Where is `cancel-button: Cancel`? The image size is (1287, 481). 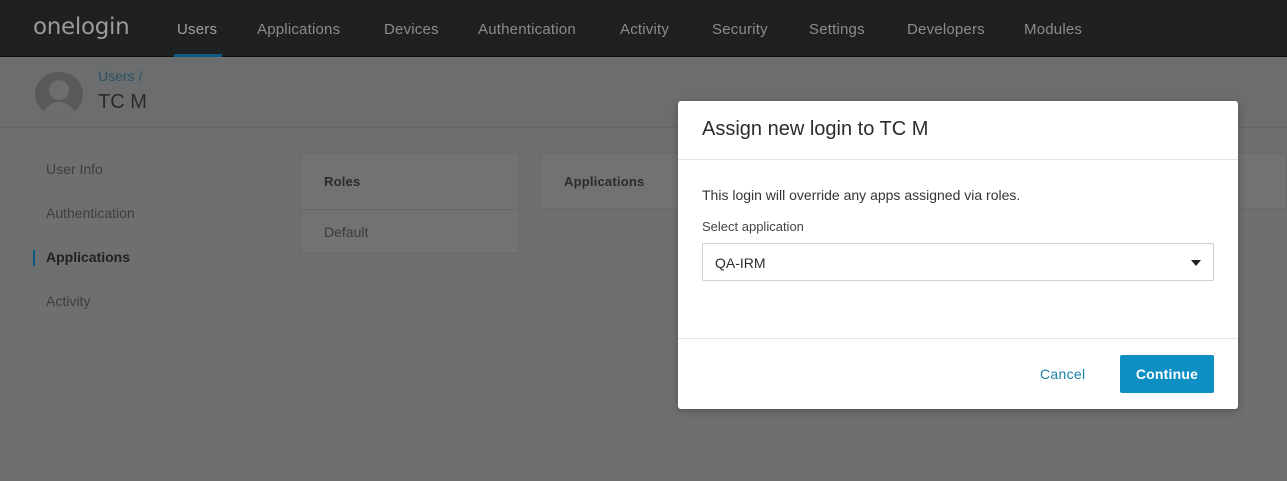
cancel-button: Cancel is located at coordinates (1062, 374).